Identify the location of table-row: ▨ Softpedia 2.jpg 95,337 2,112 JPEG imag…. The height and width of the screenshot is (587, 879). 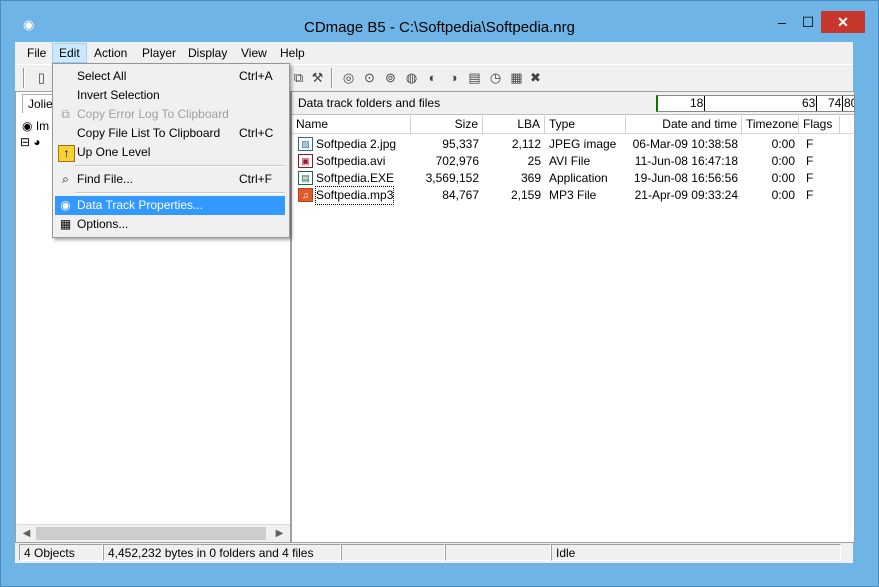
(573, 144).